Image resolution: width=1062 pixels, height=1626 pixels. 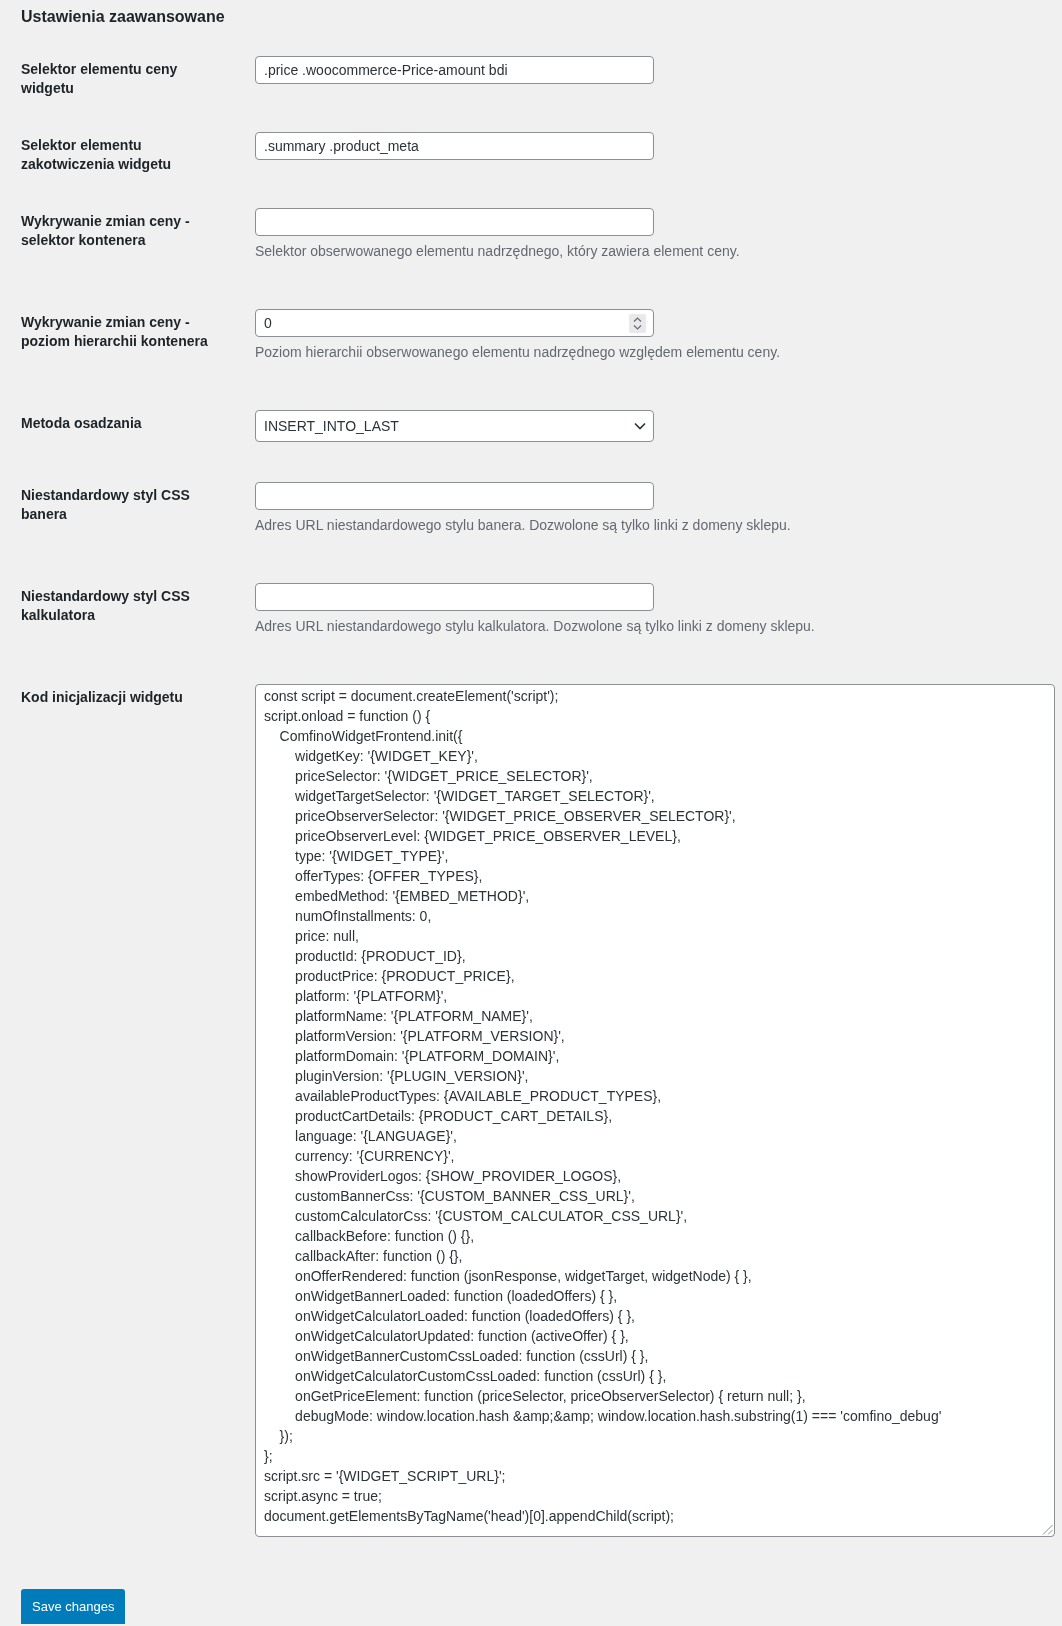 What do you see at coordinates (106, 605) in the screenshot?
I see `field-label: Niestandardowy styl CSS kalkulatora` at bounding box center [106, 605].